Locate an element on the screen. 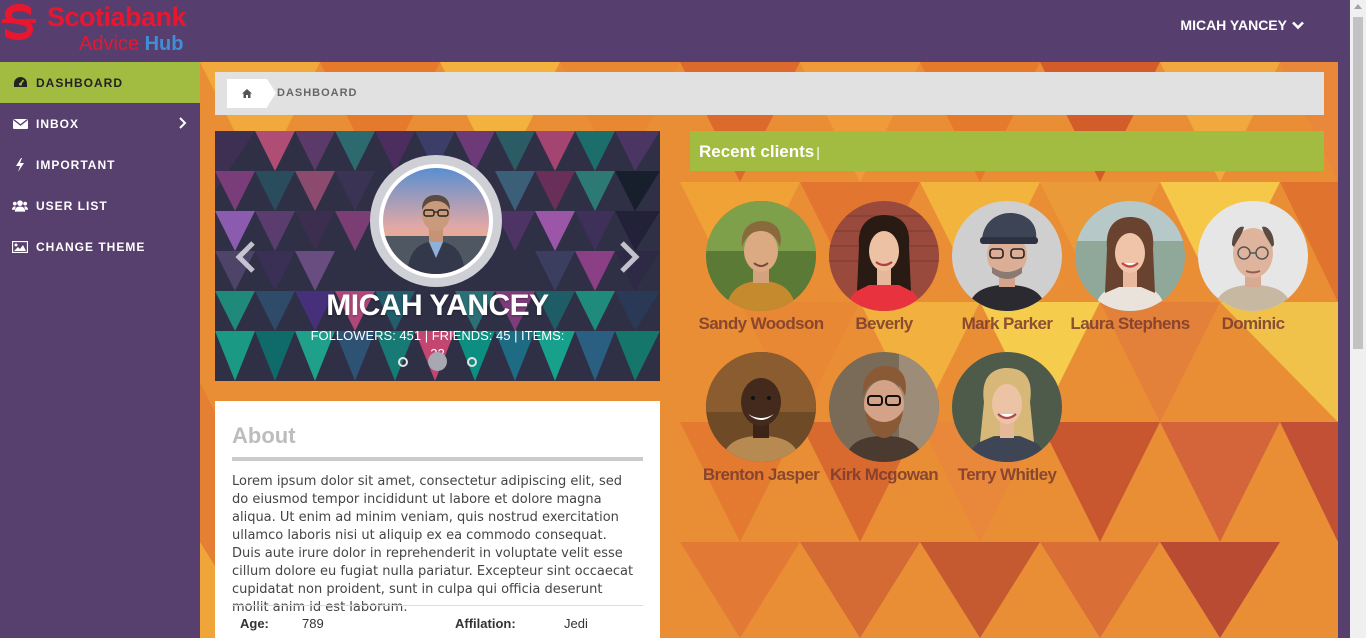 The height and width of the screenshot is (638, 1366). sidebar-item-dashboard: DASHBOARD is located at coordinates (100, 82).